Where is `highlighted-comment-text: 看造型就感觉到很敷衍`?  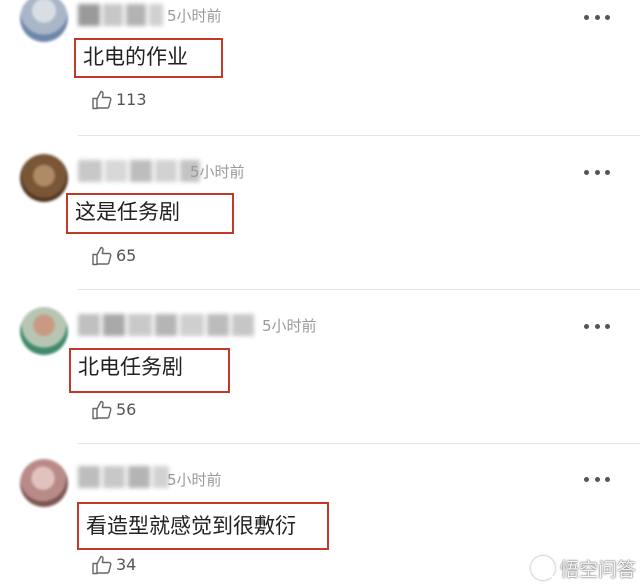
highlighted-comment-text: 看造型就感觉到很敷衍 is located at coordinates (203, 526).